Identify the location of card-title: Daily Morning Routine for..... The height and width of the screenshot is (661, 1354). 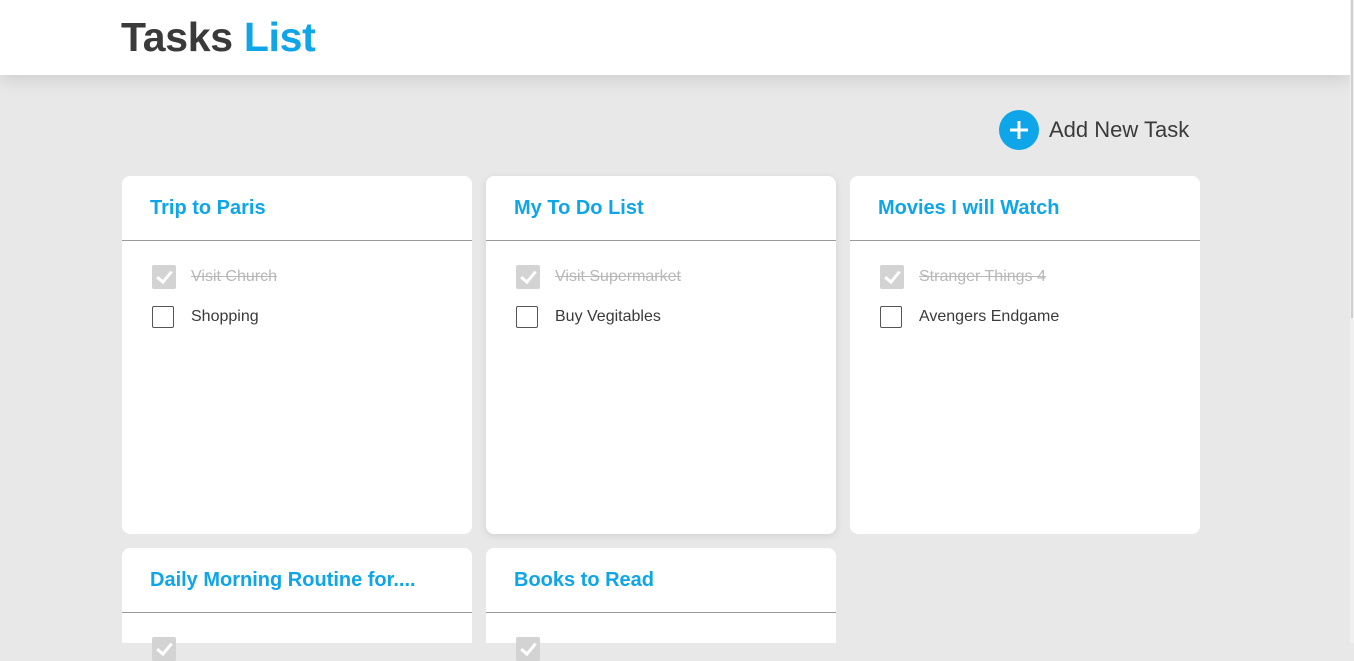
(283, 580).